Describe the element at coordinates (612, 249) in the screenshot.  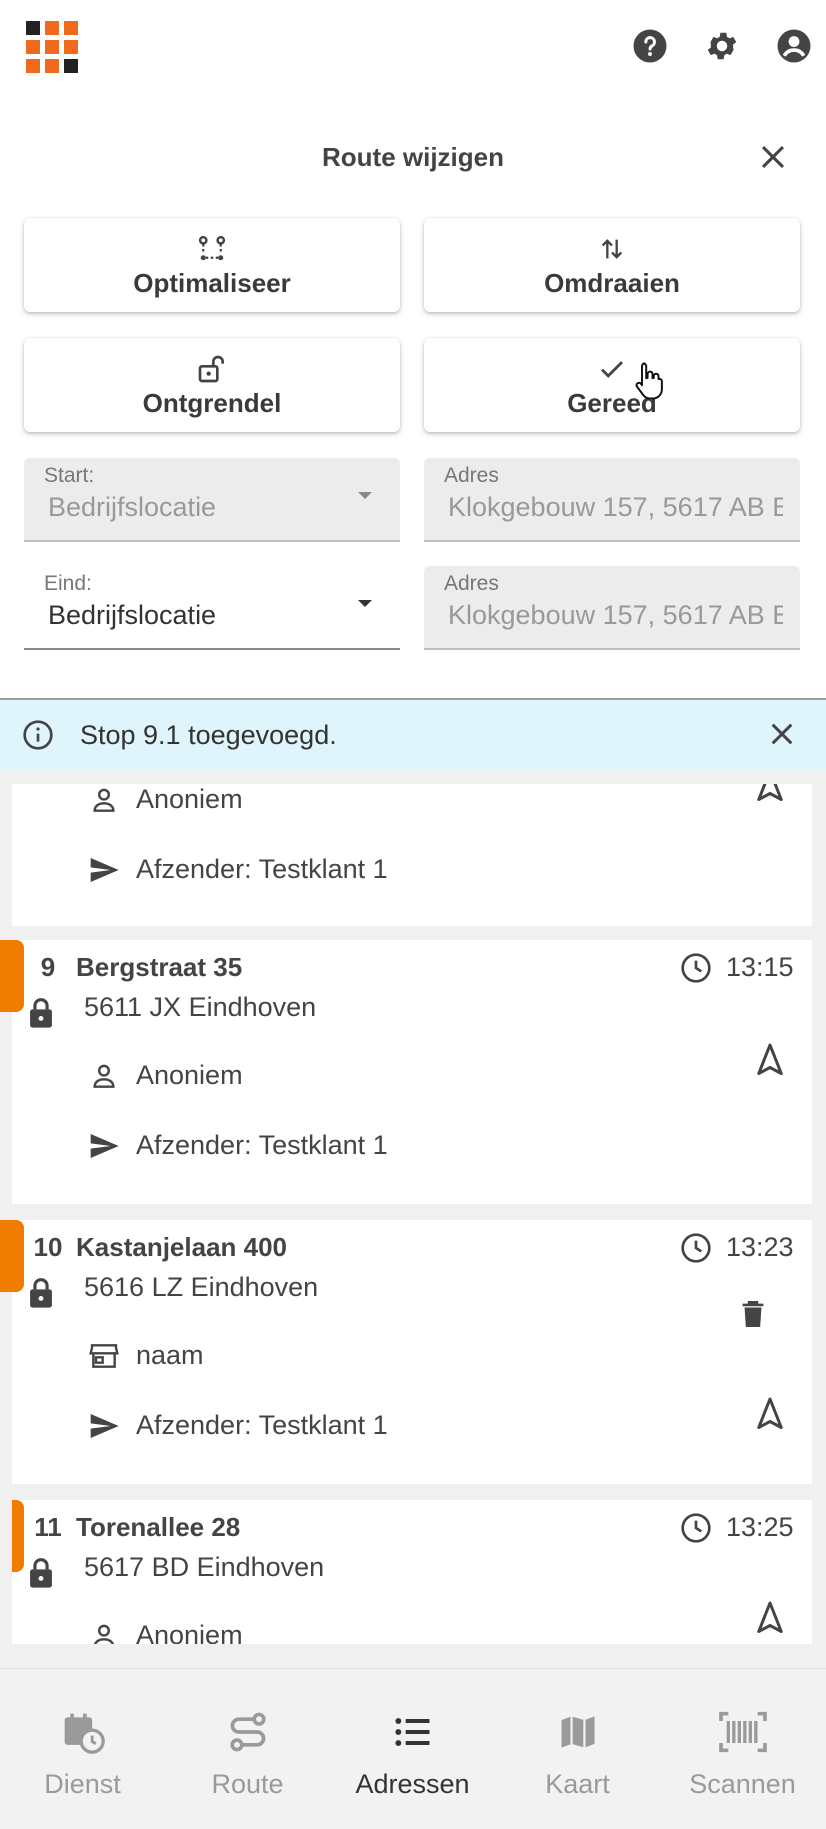
I see `swap-vertical-icon` at that location.